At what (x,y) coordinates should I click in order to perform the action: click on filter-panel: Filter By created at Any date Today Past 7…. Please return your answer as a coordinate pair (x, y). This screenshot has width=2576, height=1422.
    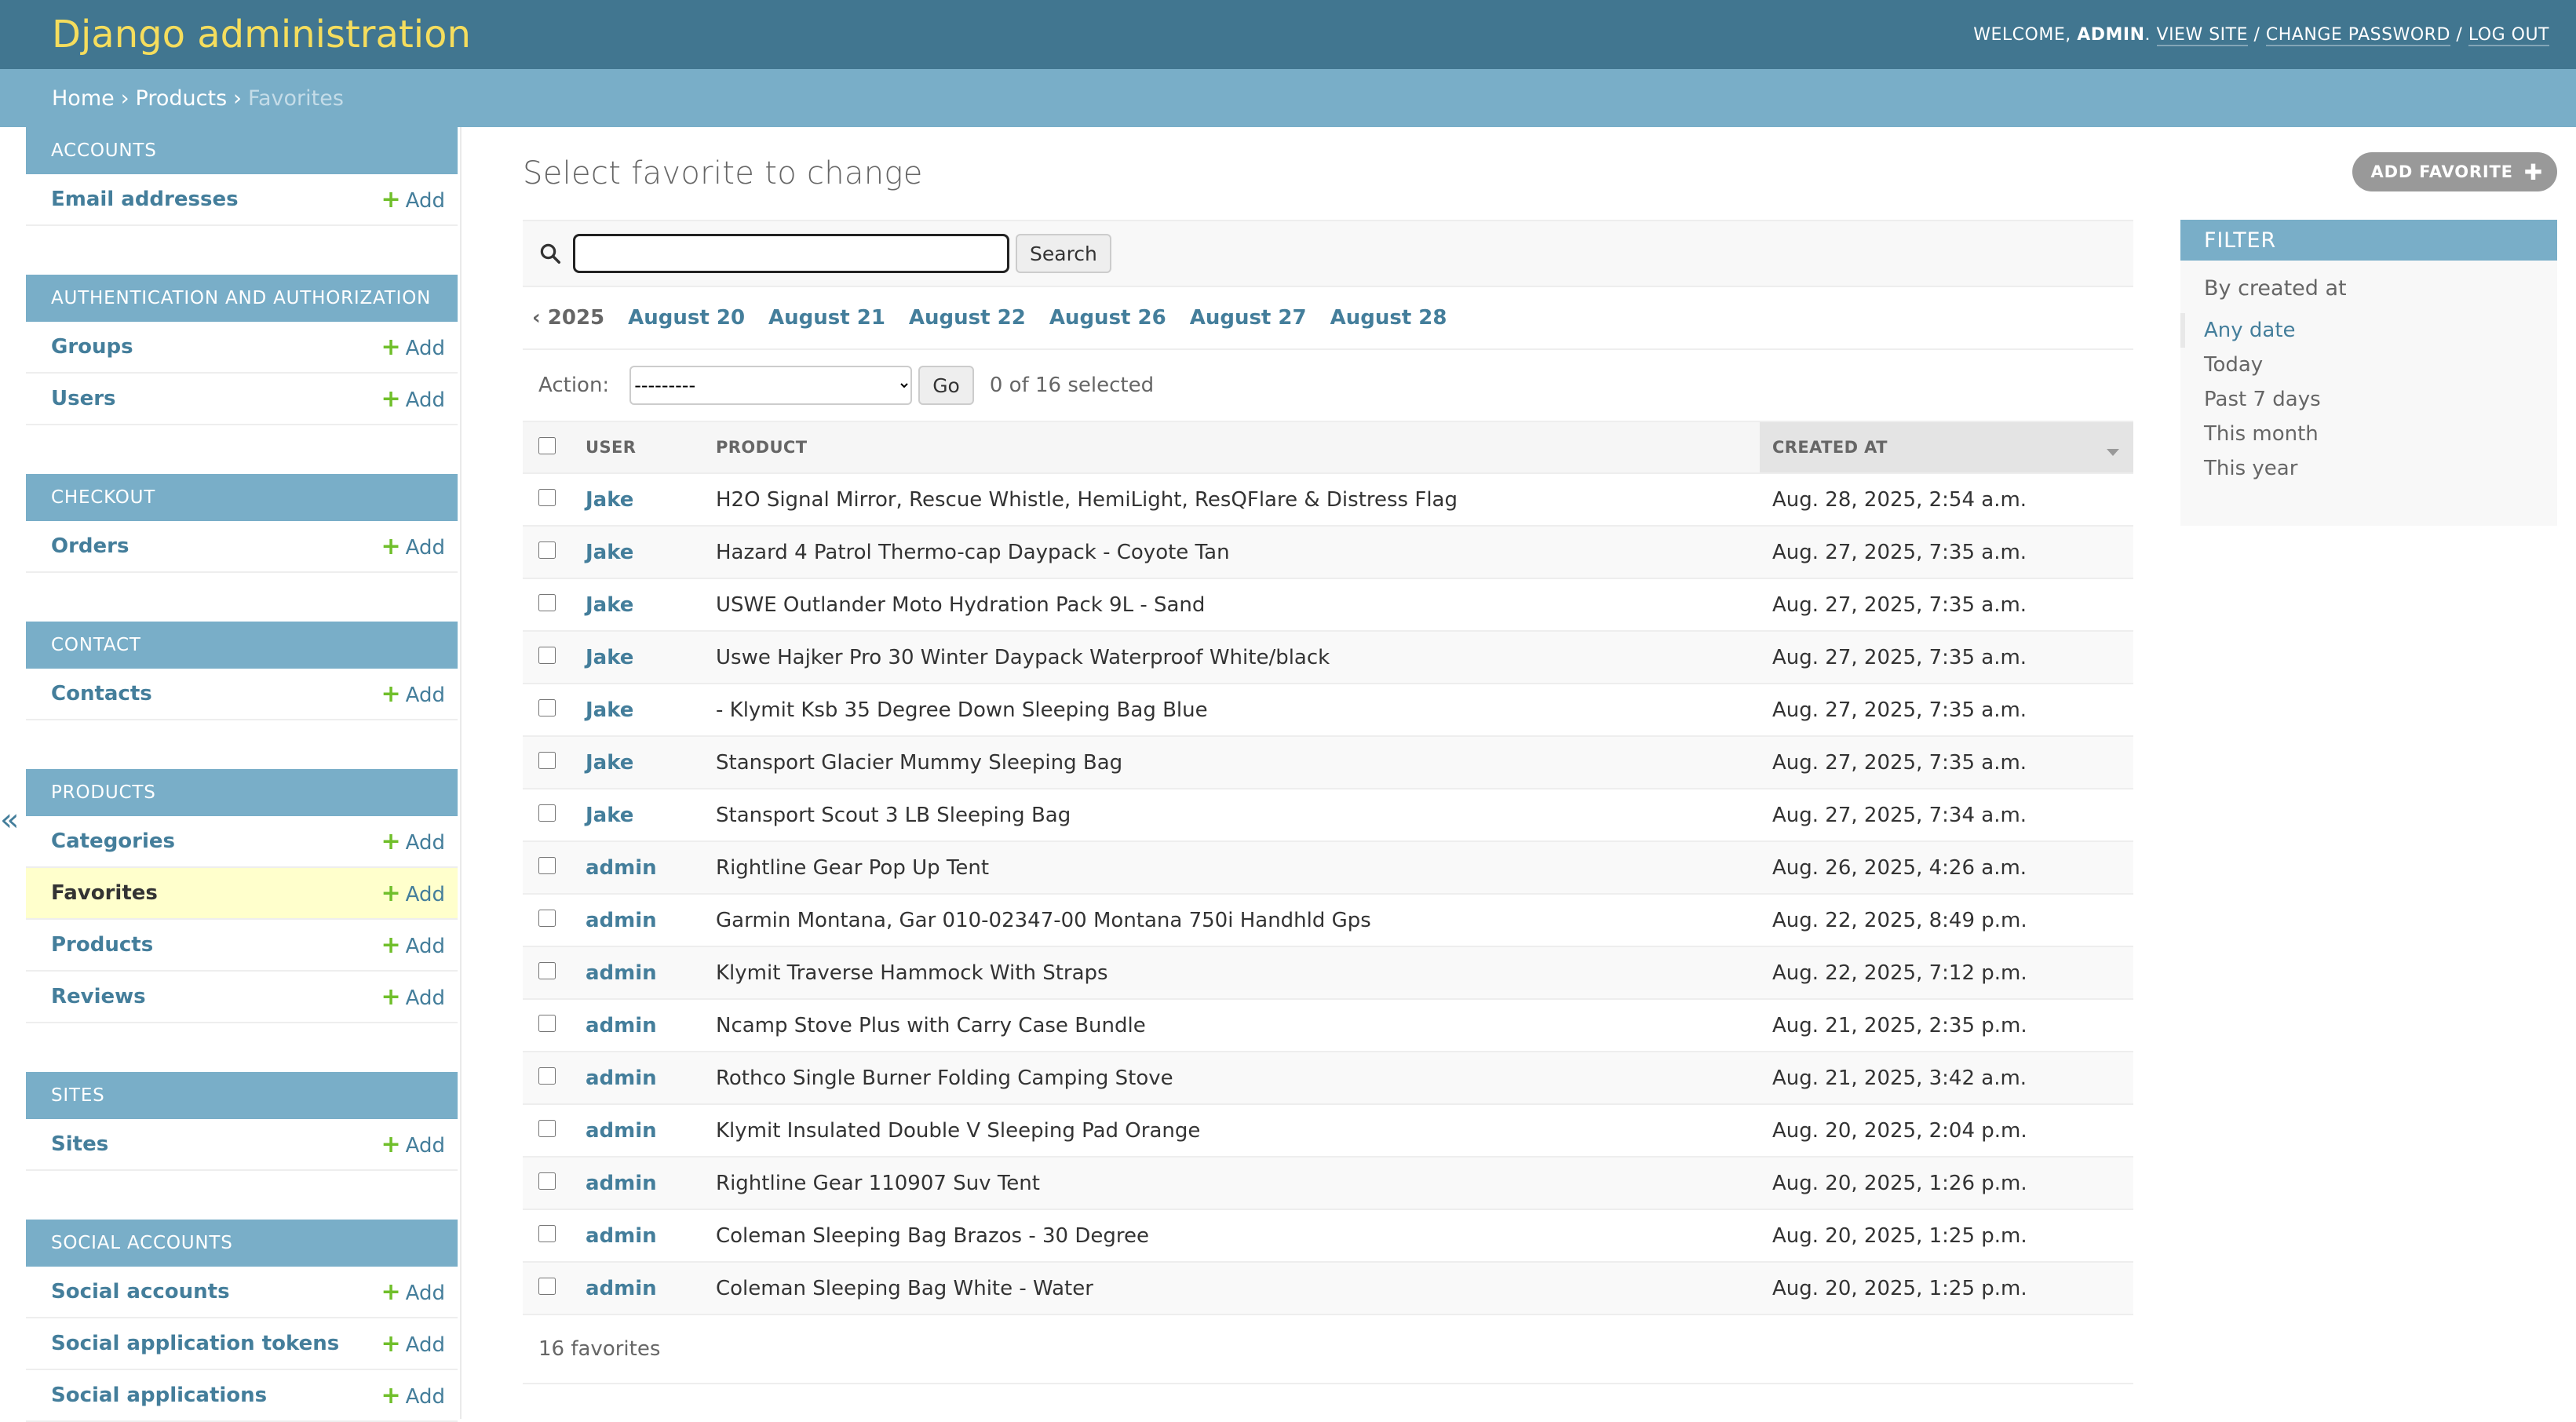
    Looking at the image, I should click on (2368, 373).